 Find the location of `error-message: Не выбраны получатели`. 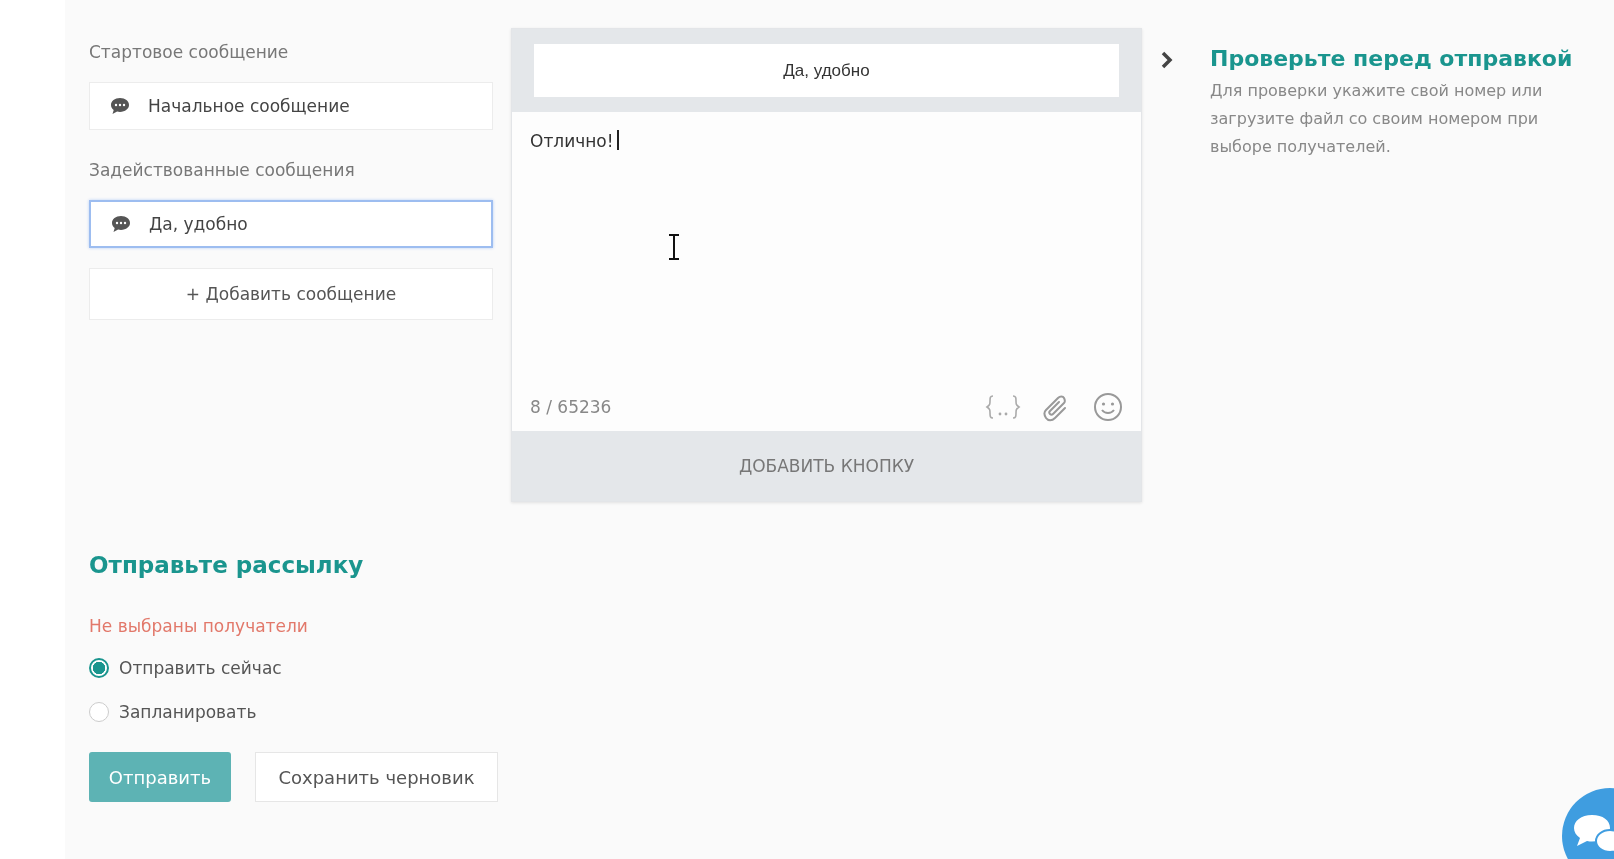

error-message: Не выбраны получатели is located at coordinates (199, 626).